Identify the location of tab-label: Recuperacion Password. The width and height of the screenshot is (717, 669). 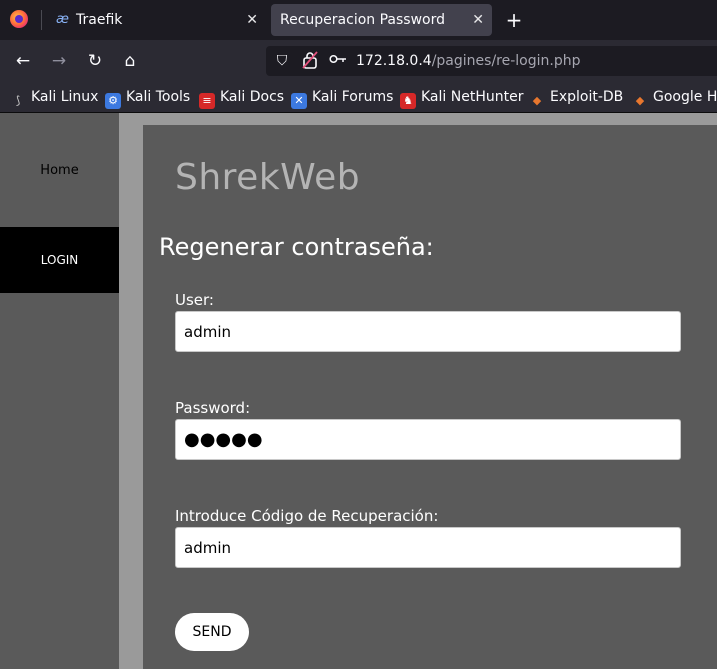
(362, 20).